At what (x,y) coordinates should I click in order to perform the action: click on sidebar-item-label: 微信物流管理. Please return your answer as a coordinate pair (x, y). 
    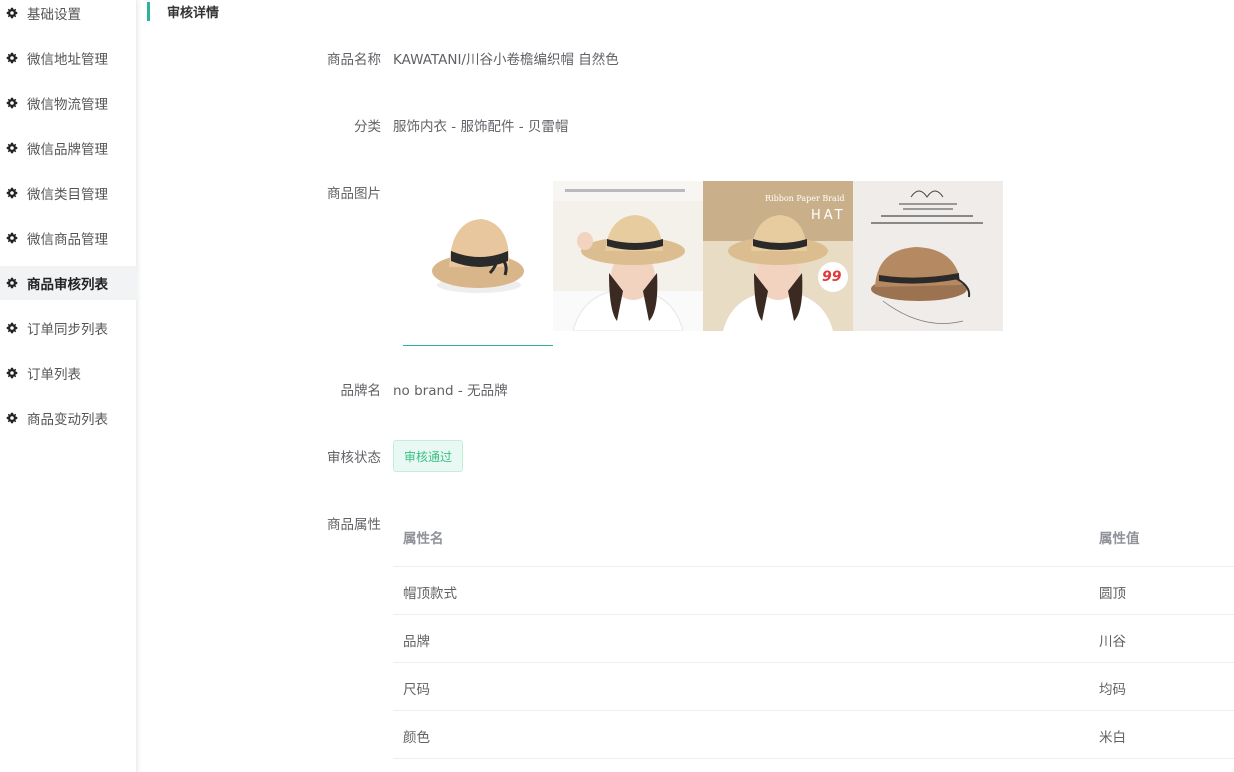
    Looking at the image, I should click on (67, 105).